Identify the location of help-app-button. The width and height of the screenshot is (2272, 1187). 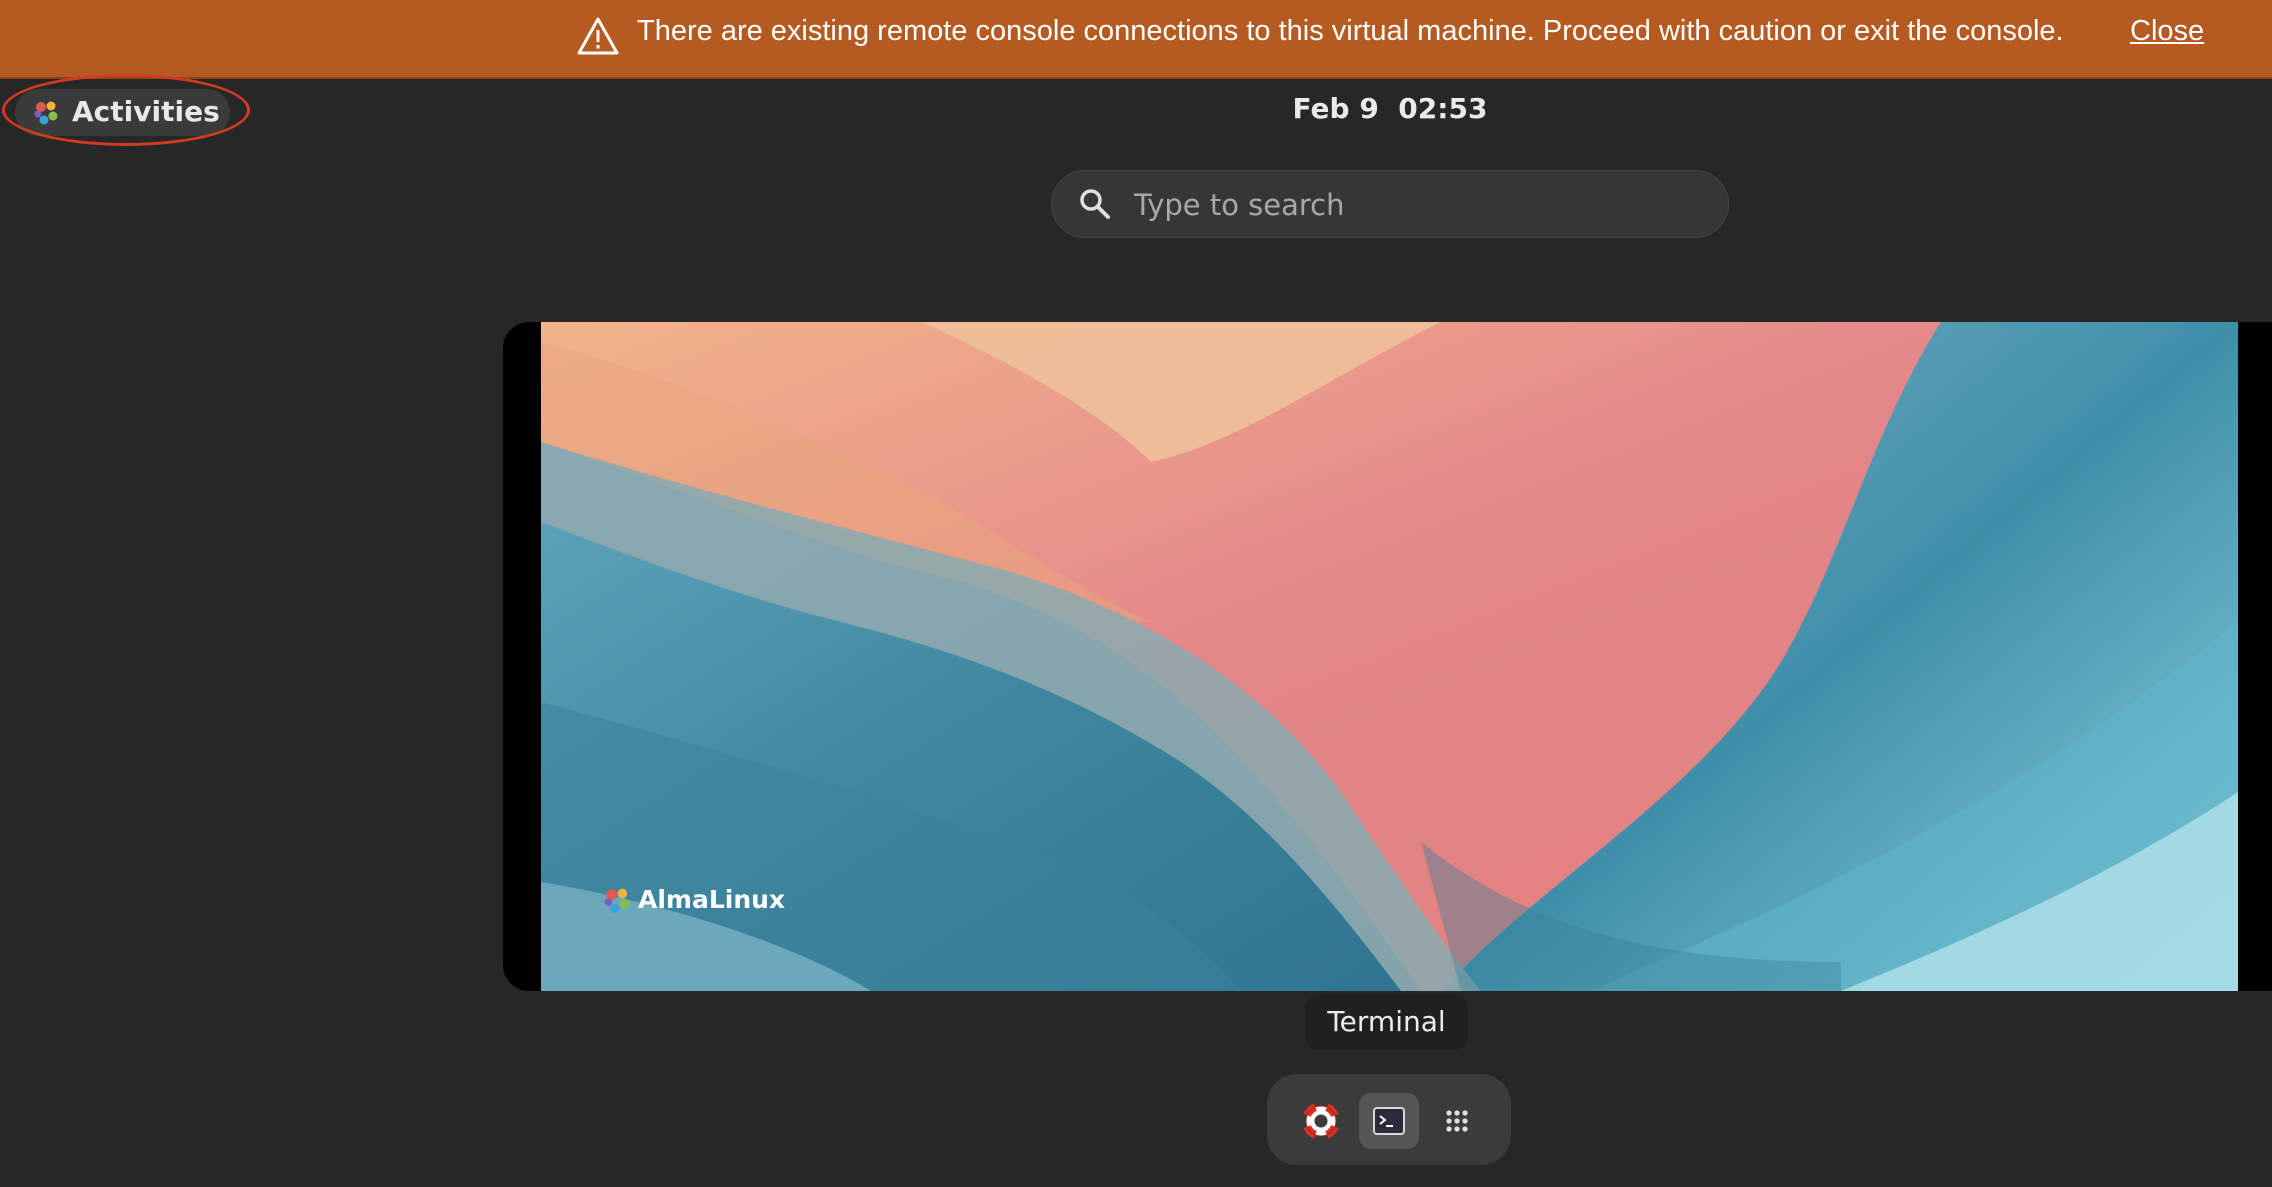
(1321, 1121).